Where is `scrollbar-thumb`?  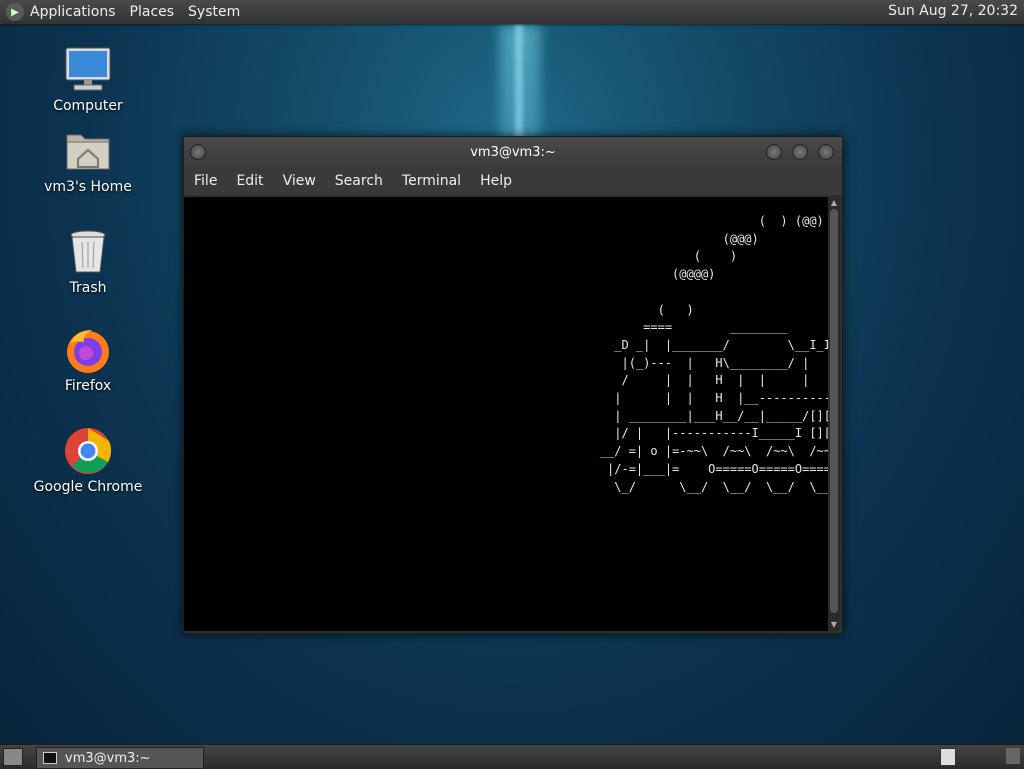
scrollbar-thumb is located at coordinates (834, 411).